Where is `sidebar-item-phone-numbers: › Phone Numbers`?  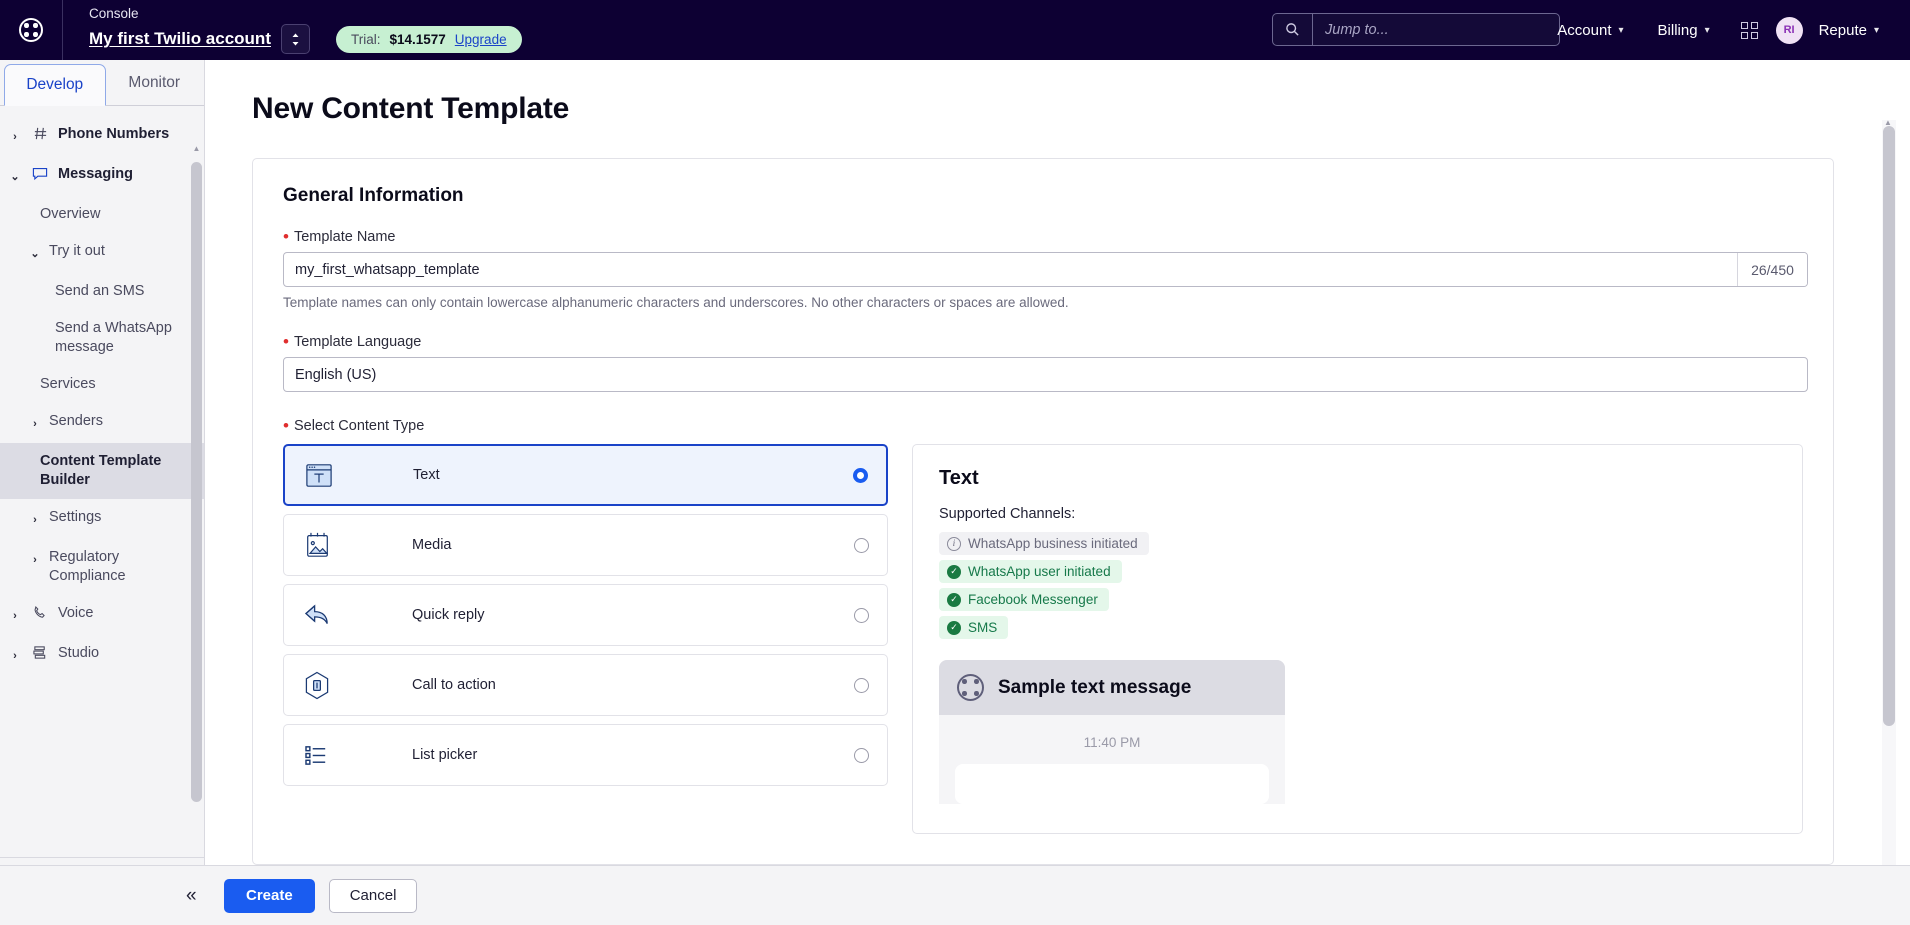 sidebar-item-phone-numbers: › Phone Numbers is located at coordinates (102, 136).